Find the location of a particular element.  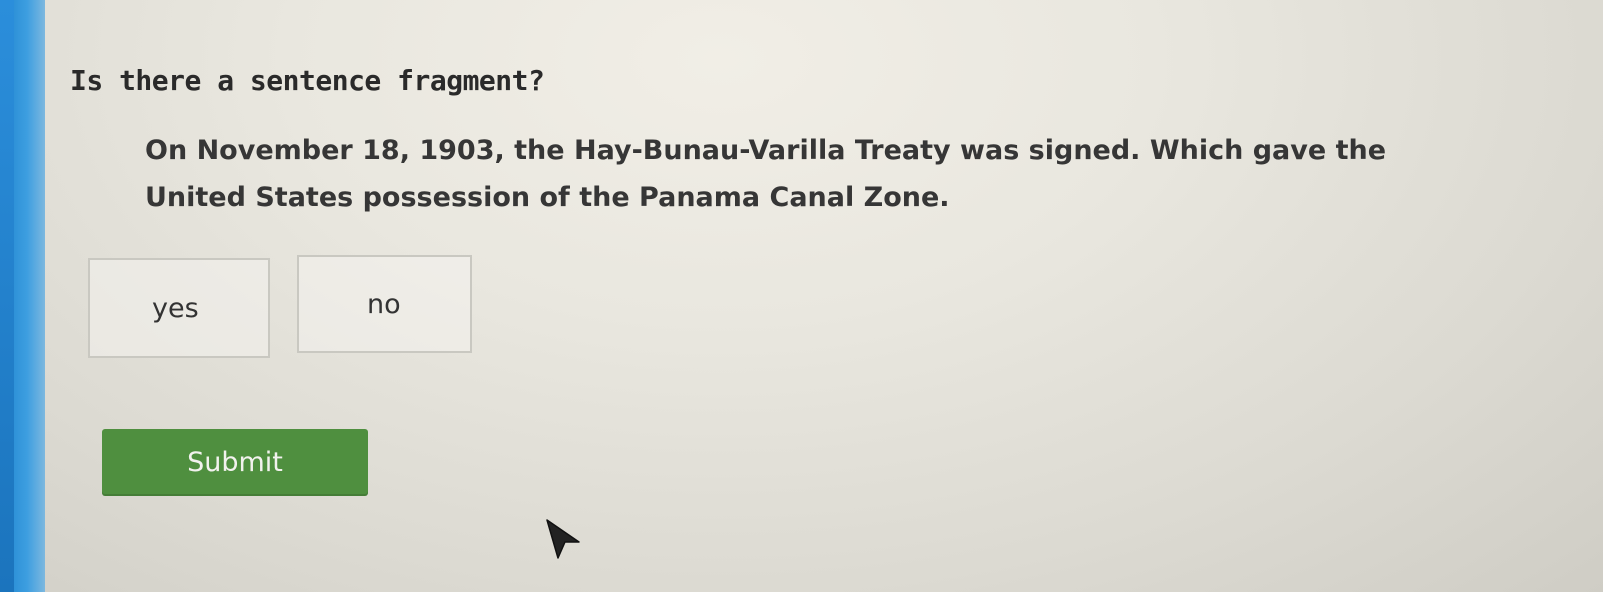

choice-no-label: no is located at coordinates (384, 304).